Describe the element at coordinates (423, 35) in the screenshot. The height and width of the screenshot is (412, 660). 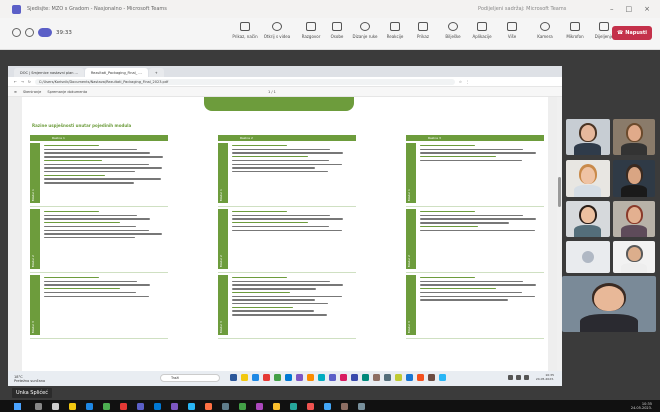
I see `toolbar-button-6: Prikaz` at that location.